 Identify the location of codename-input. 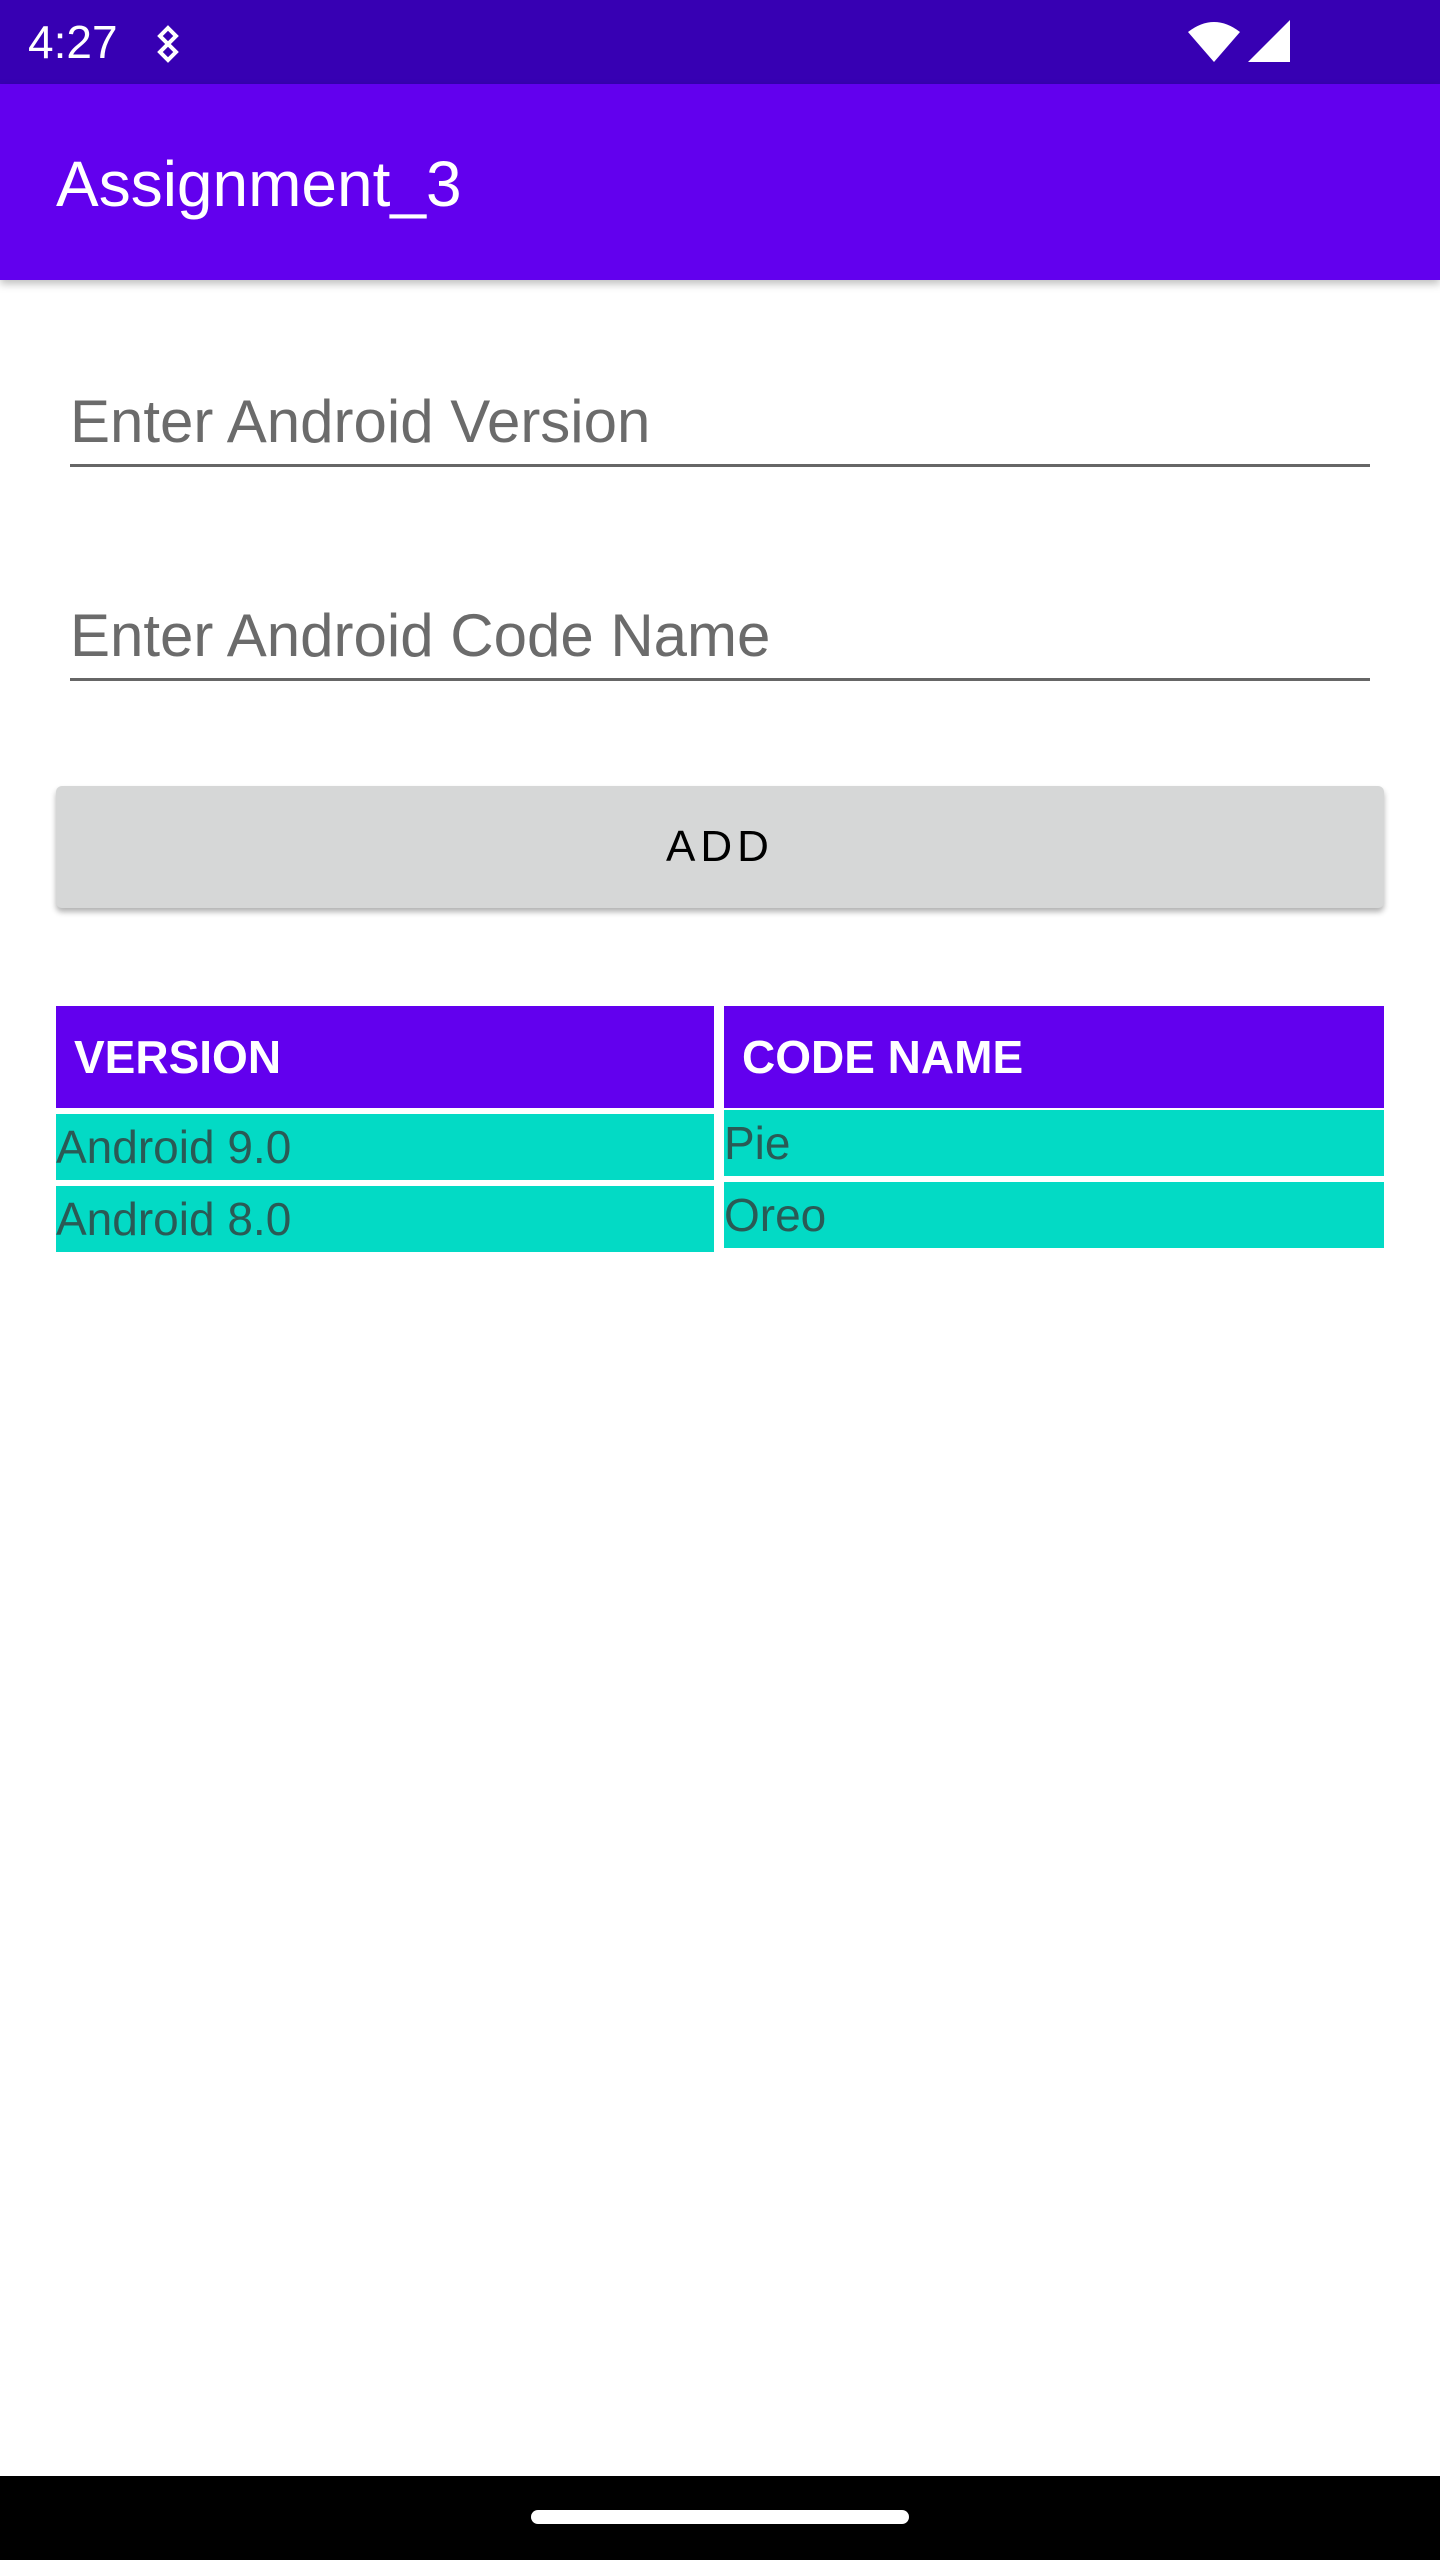
(720, 636).